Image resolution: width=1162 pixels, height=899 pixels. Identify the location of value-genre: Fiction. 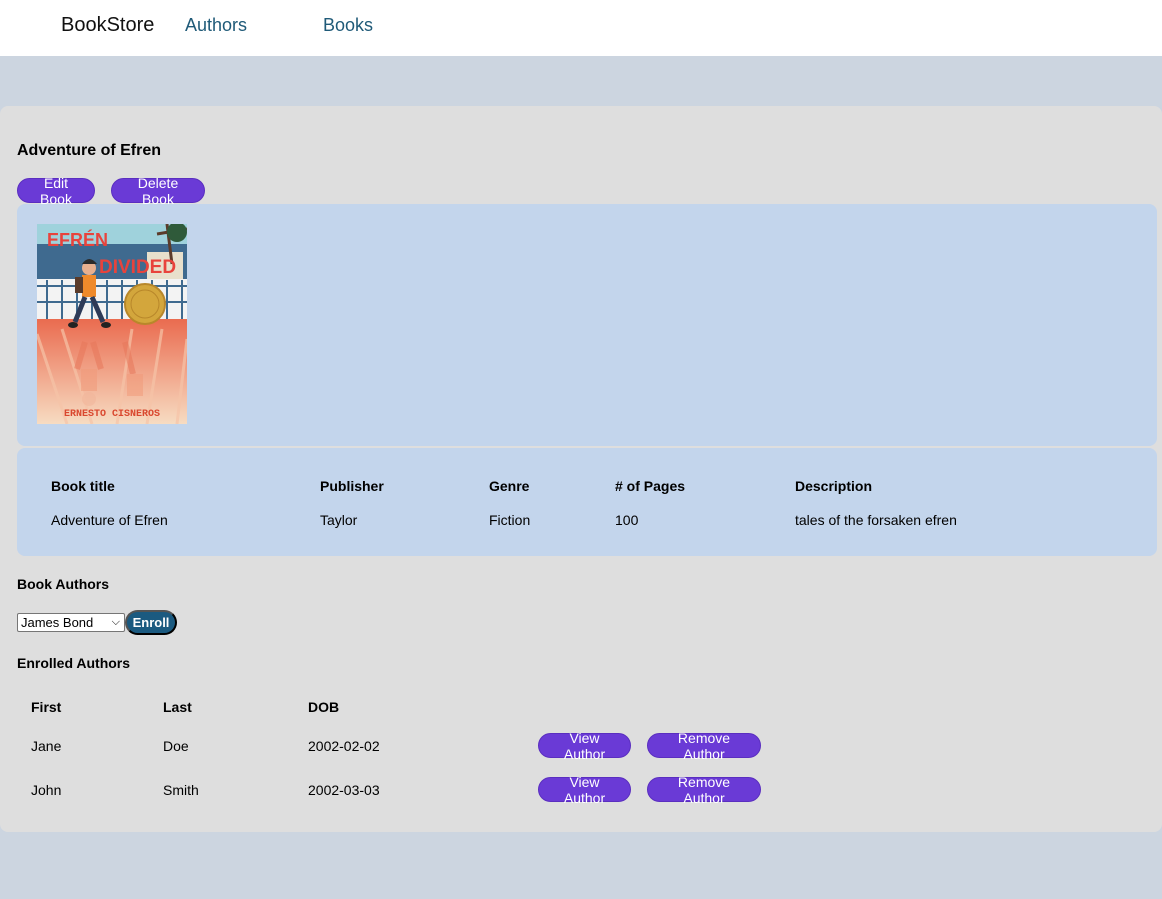
(510, 520).